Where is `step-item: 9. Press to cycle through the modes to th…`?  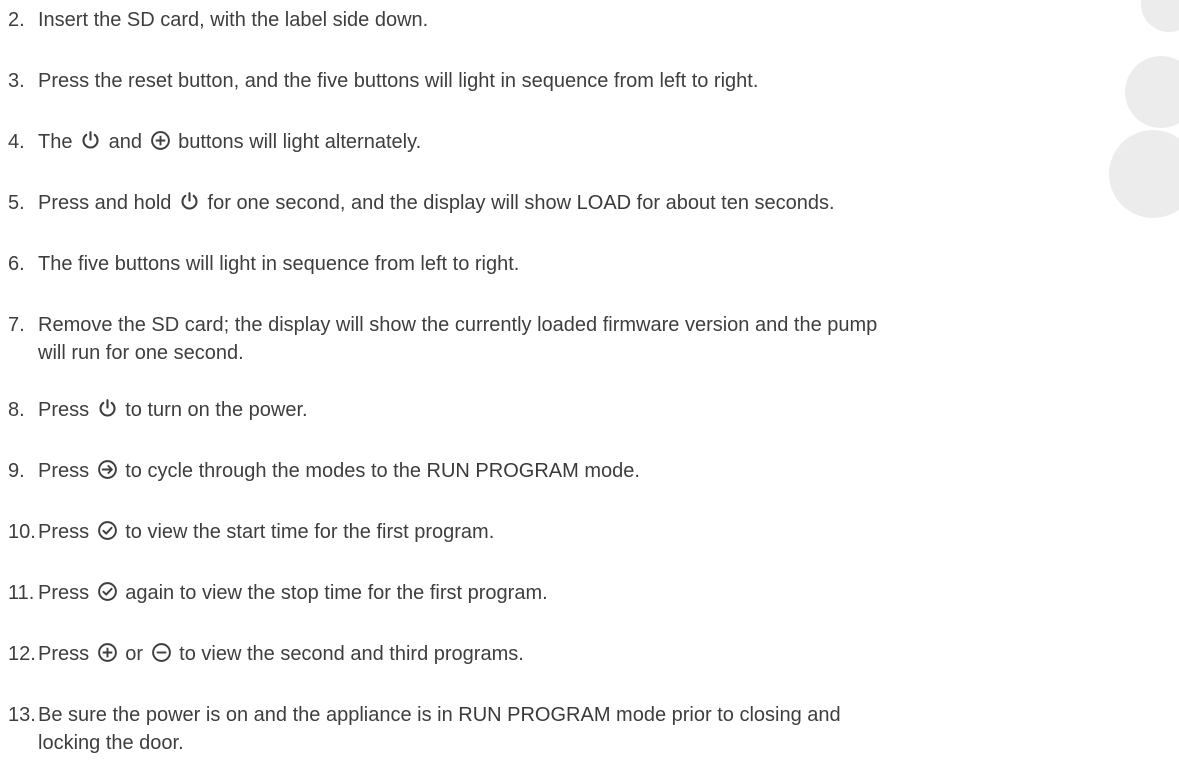
step-item: 9. Press to cycle through the modes to th… is located at coordinates (324, 471).